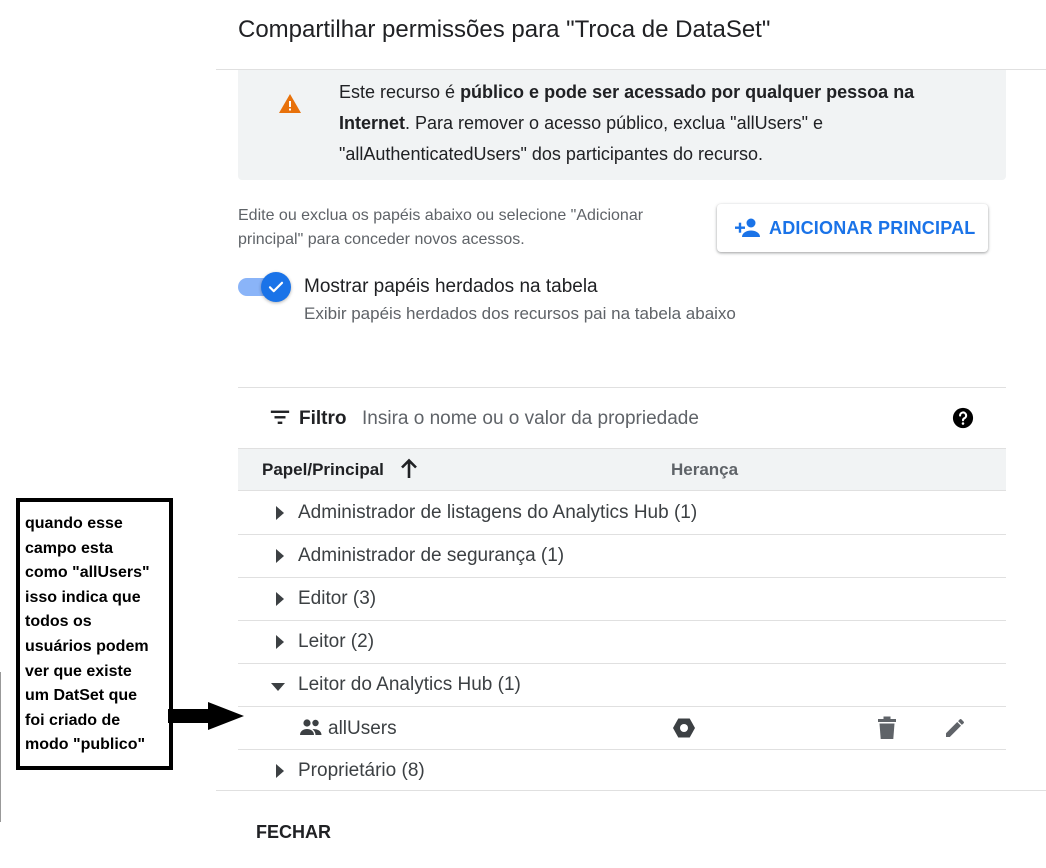 The width and height of the screenshot is (1046, 868). Describe the element at coordinates (323, 470) in the screenshot. I see `column-header-role: Papel/Principal` at that location.